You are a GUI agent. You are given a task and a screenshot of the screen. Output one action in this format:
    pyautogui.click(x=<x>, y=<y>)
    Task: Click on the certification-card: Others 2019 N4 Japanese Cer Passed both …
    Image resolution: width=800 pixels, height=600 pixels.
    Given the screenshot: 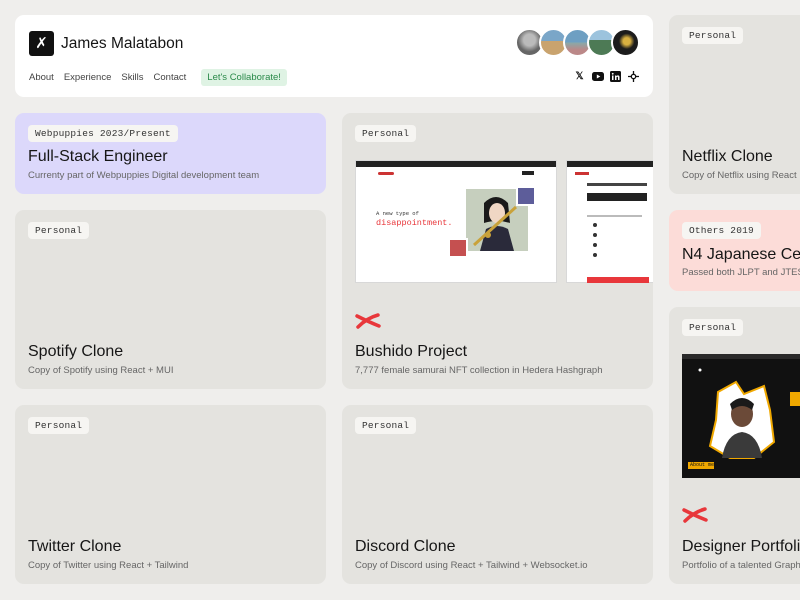 What is the action you would take?
    pyautogui.click(x=734, y=250)
    